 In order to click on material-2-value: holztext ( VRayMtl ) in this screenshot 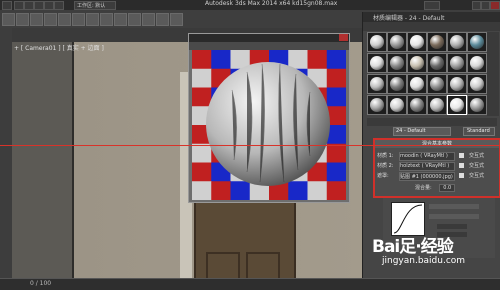, I will do `click(425, 166)`.